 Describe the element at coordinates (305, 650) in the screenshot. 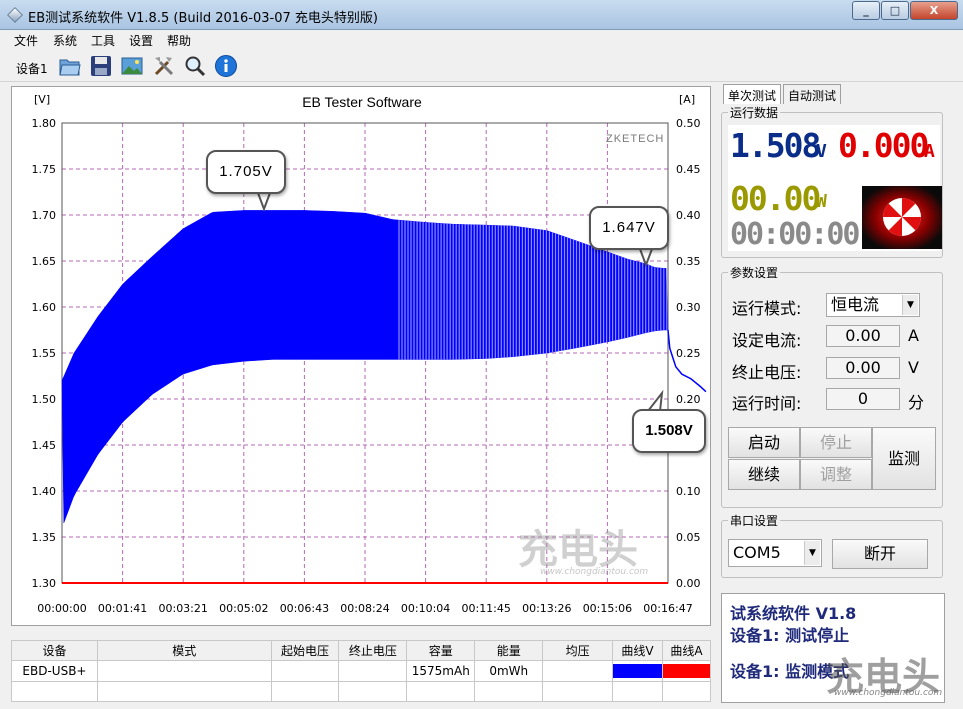

I see `col-start-voltage: 起始电压` at that location.